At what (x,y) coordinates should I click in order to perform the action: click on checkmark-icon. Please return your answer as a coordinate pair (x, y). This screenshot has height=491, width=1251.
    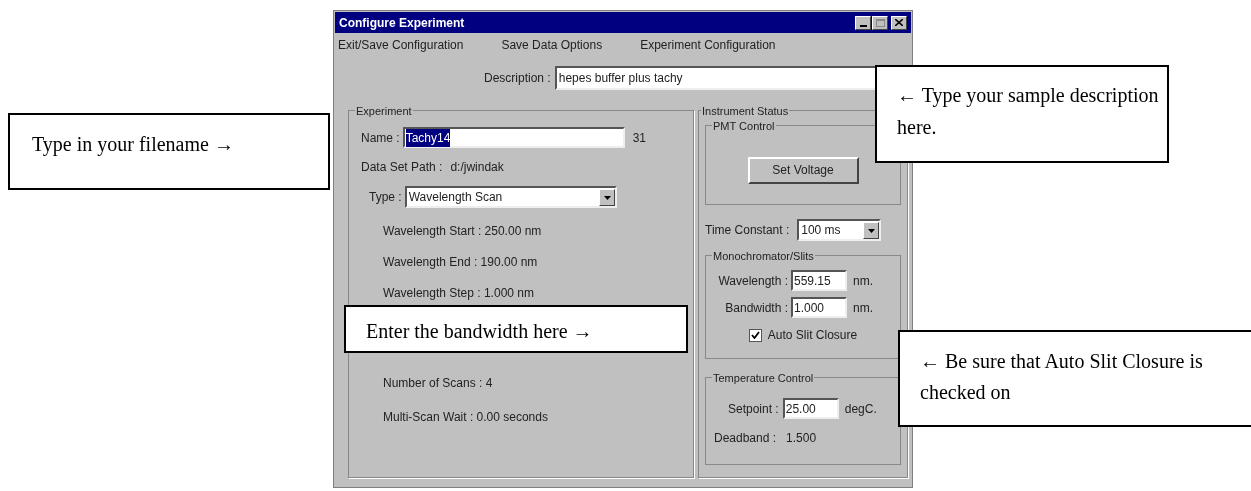
    Looking at the image, I should click on (755, 335).